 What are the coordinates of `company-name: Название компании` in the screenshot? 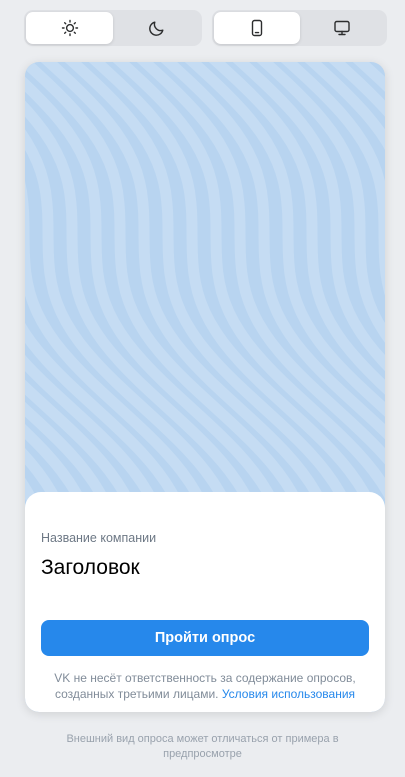 It's located at (99, 538).